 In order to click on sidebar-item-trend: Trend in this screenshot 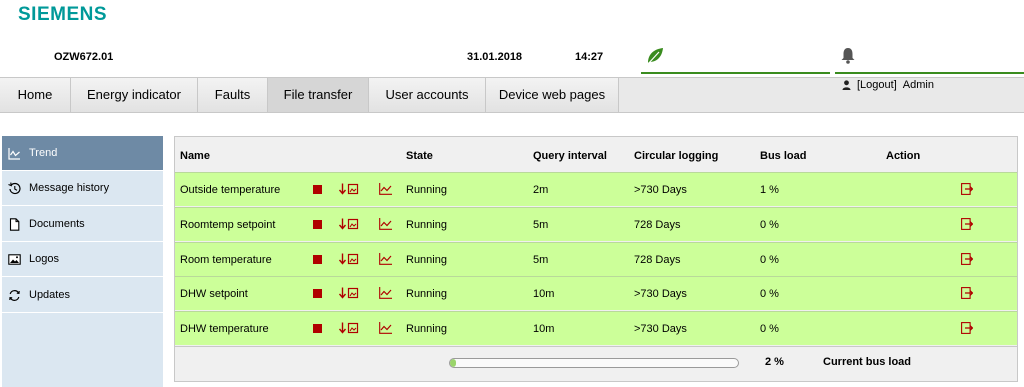, I will do `click(82, 153)`.